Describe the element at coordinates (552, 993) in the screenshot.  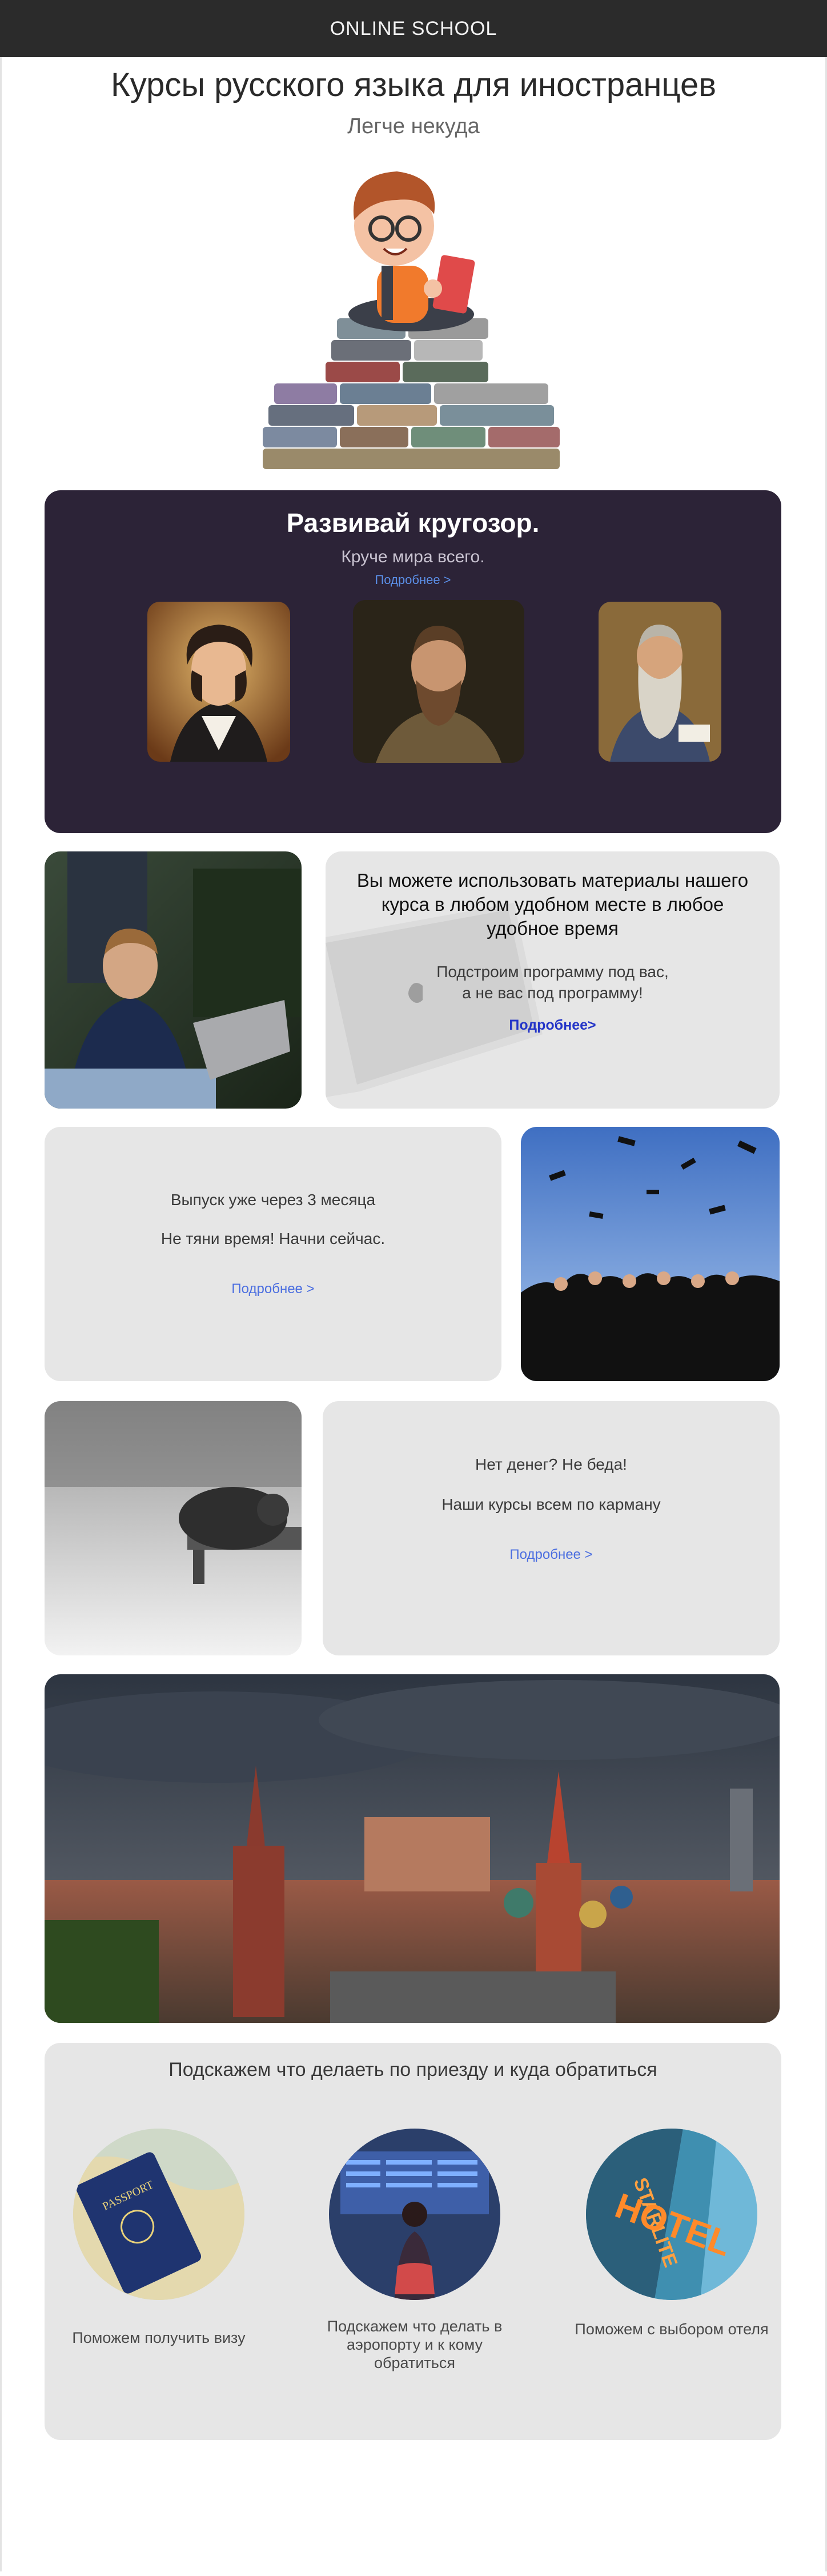
I see `materials-line2: а не вас под программу!` at that location.